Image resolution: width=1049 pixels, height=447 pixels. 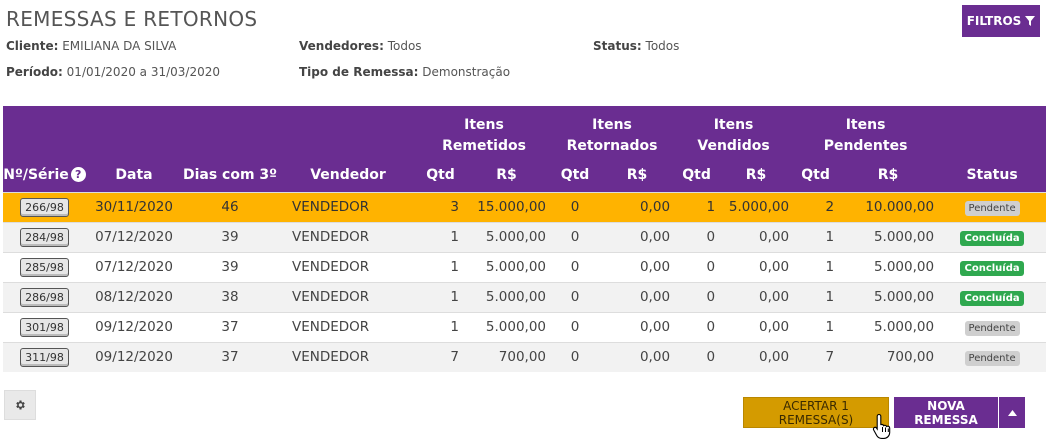 What do you see at coordinates (575, 175) in the screenshot?
I see `col-returned-qty: Qtd` at bounding box center [575, 175].